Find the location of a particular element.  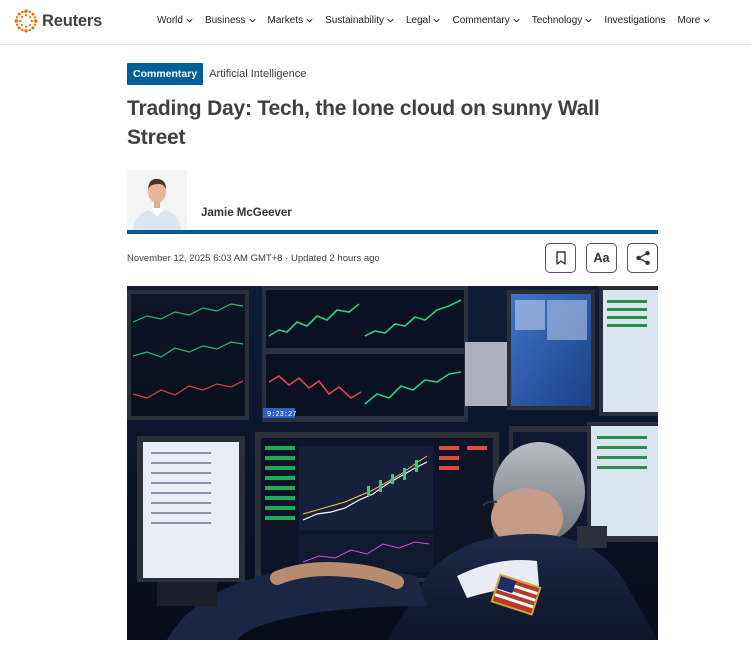

text-size-button: Aa is located at coordinates (601, 258).